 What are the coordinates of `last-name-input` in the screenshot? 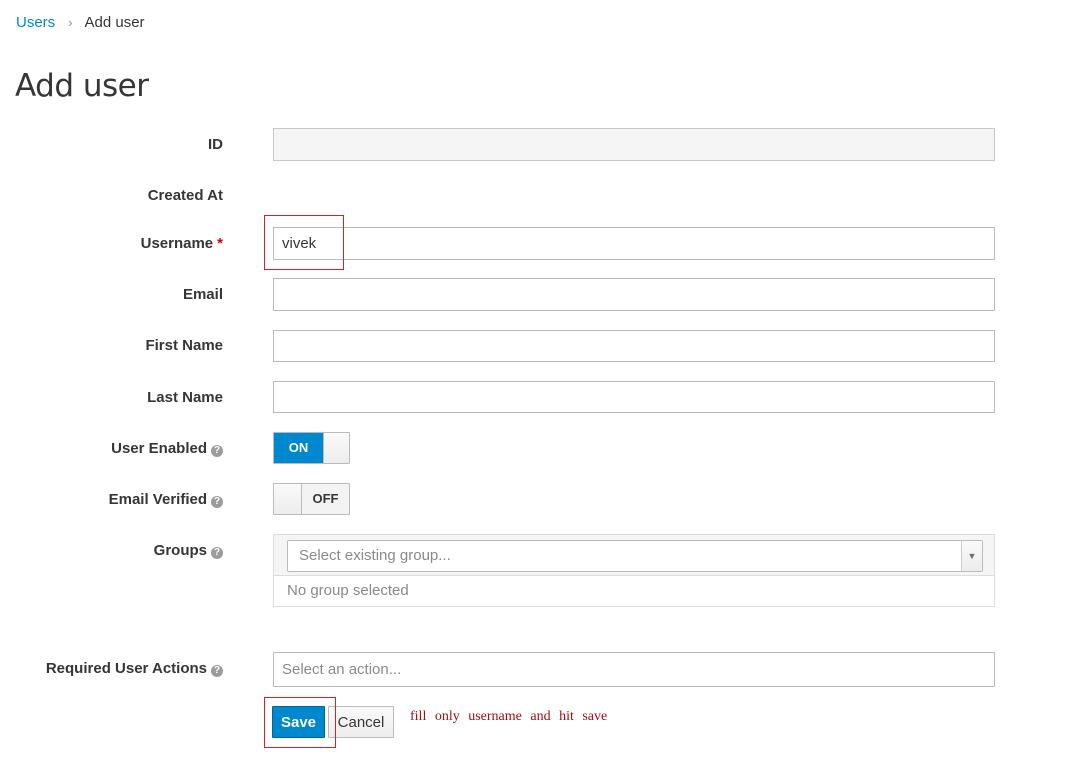 It's located at (634, 397).